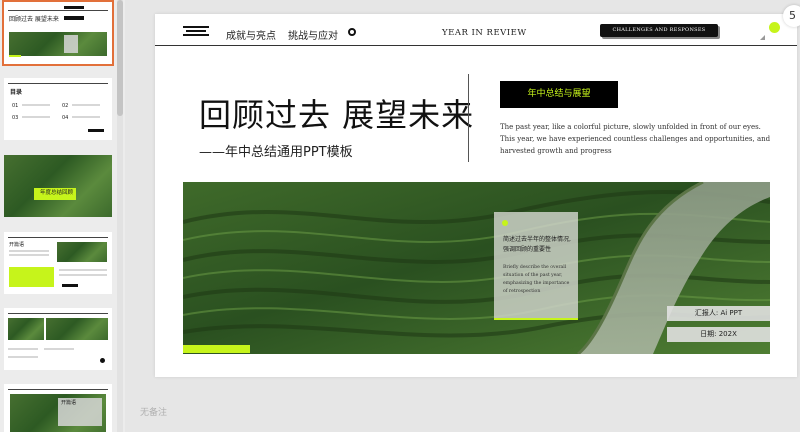 This screenshot has width=800, height=432. I want to click on scrollbar-thumb, so click(120, 58).